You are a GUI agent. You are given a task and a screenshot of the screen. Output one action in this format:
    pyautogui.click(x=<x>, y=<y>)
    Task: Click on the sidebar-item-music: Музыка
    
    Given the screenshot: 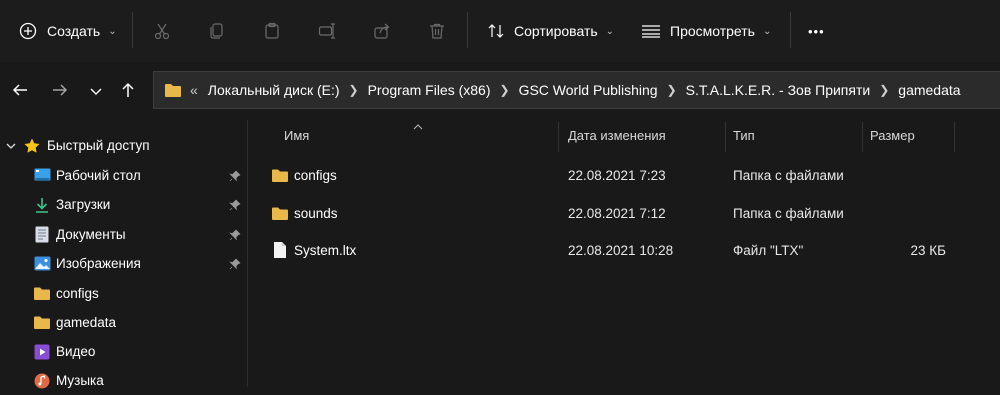 What is the action you would take?
    pyautogui.click(x=123, y=380)
    